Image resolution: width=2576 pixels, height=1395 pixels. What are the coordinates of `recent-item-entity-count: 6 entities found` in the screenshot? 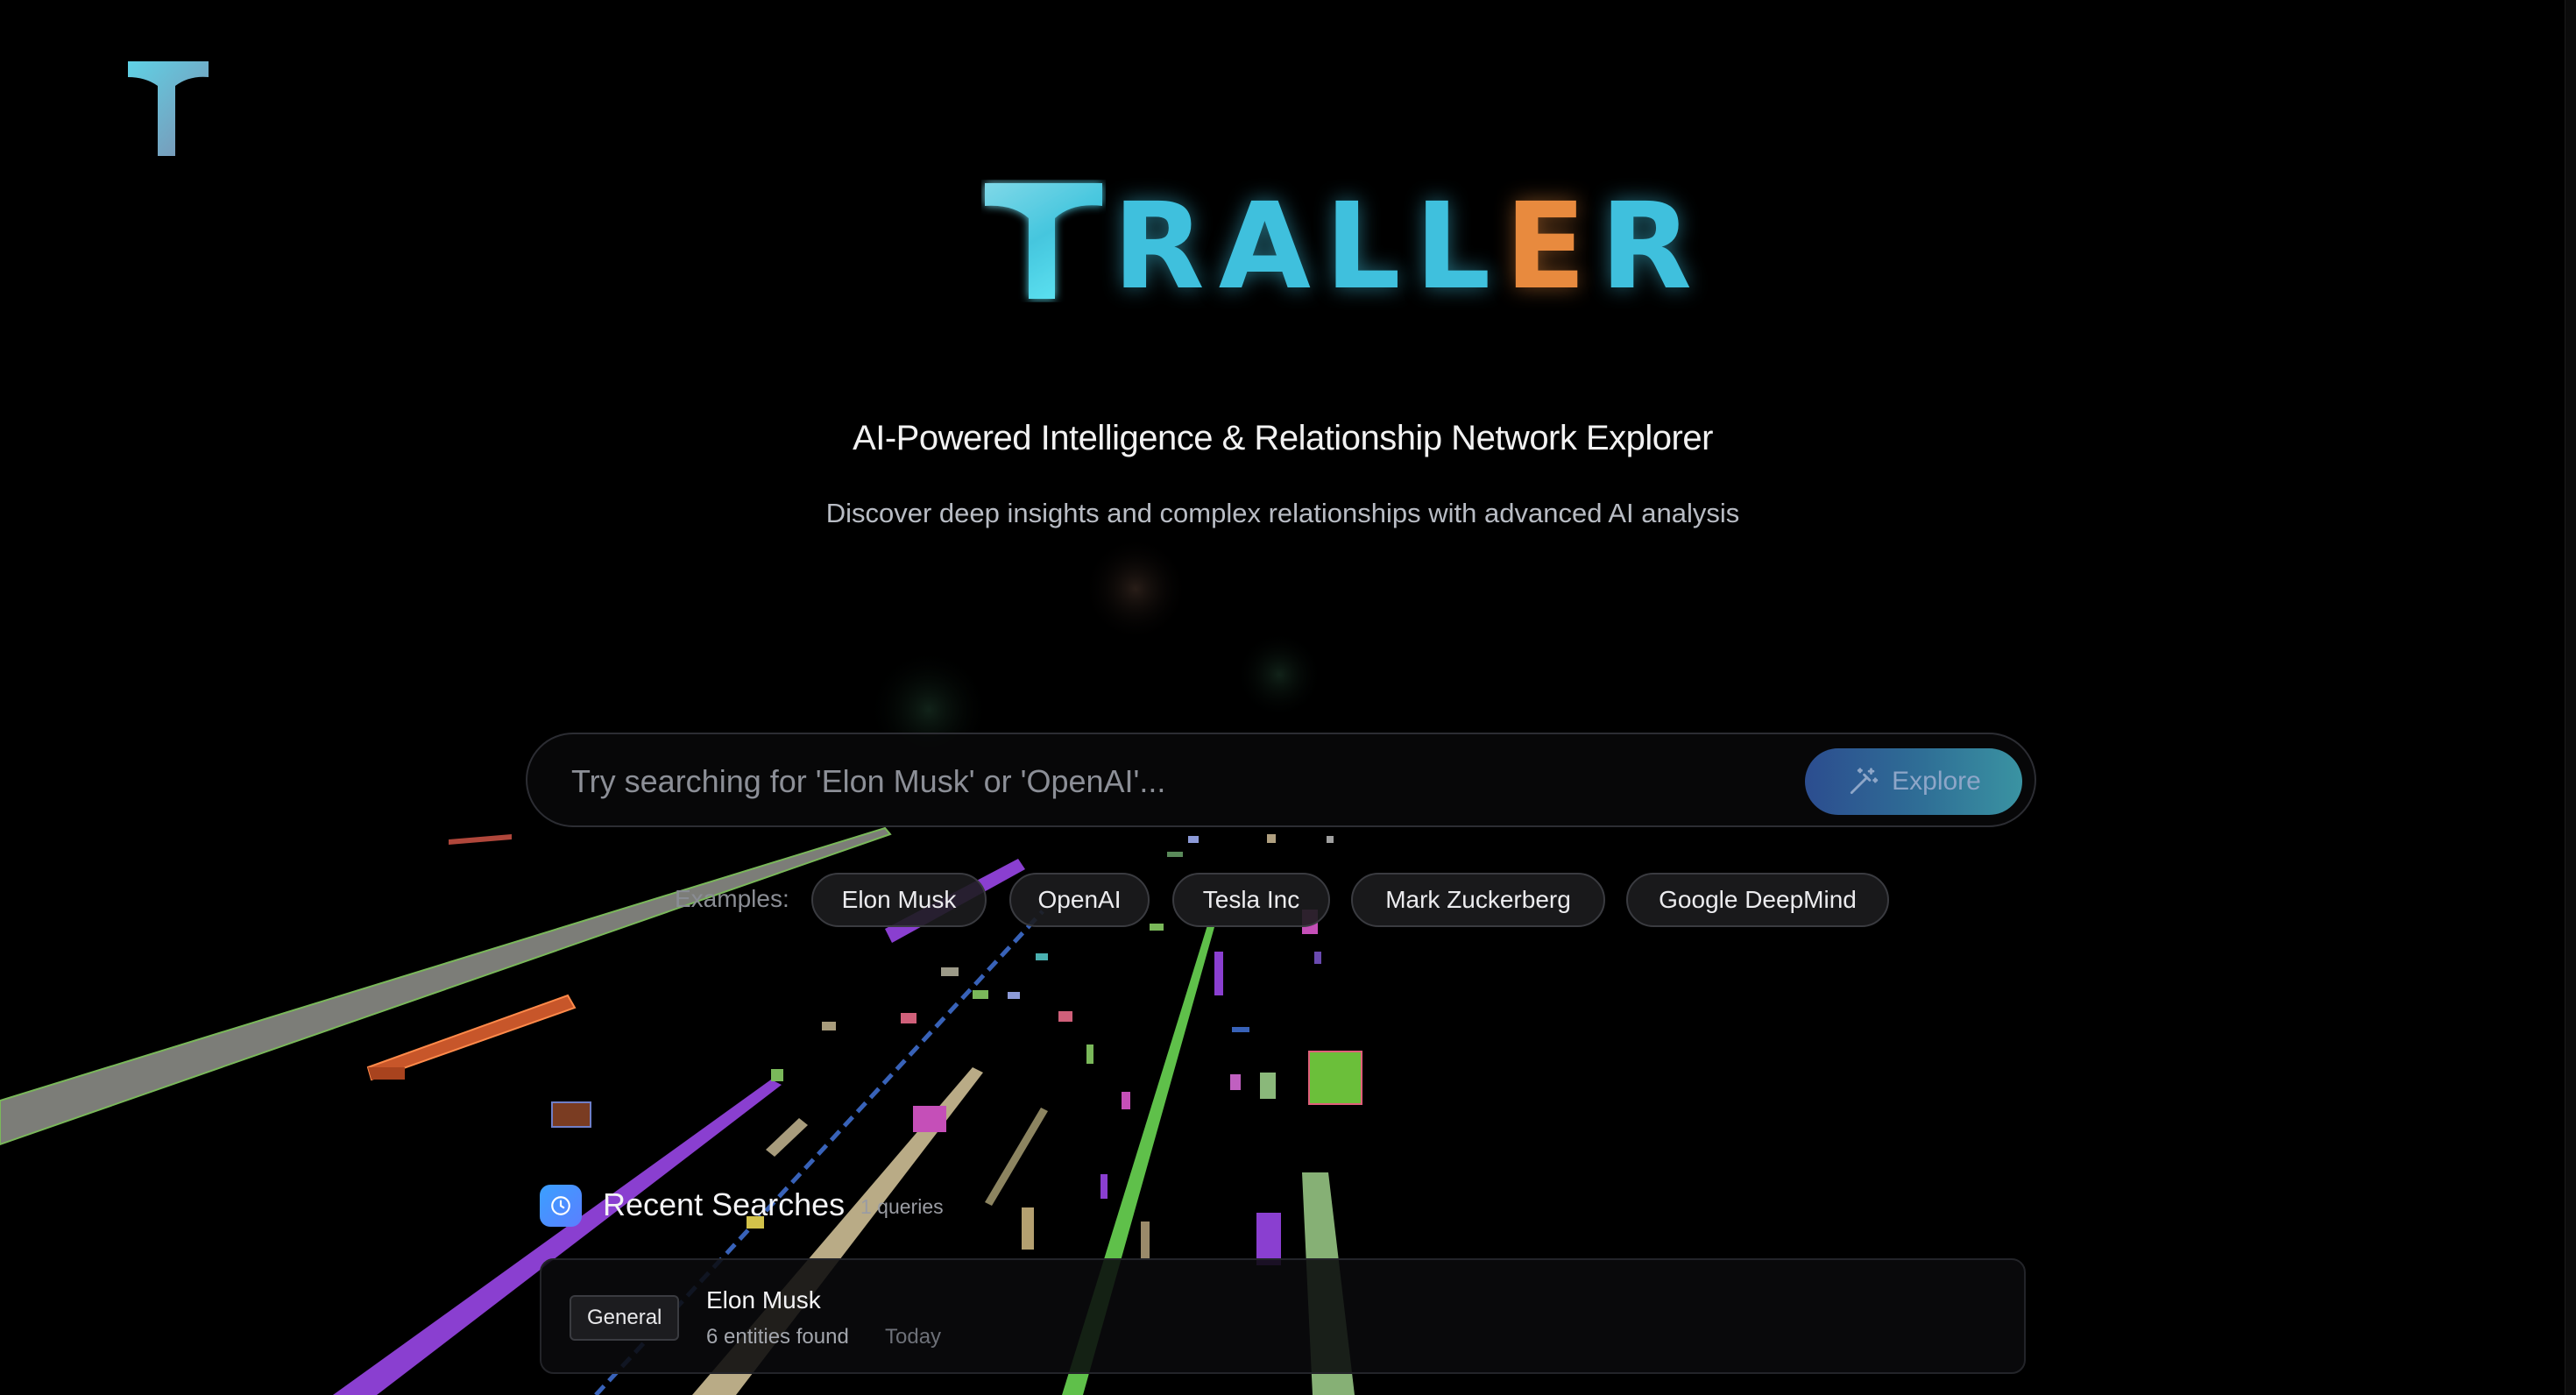 It's located at (777, 1337).